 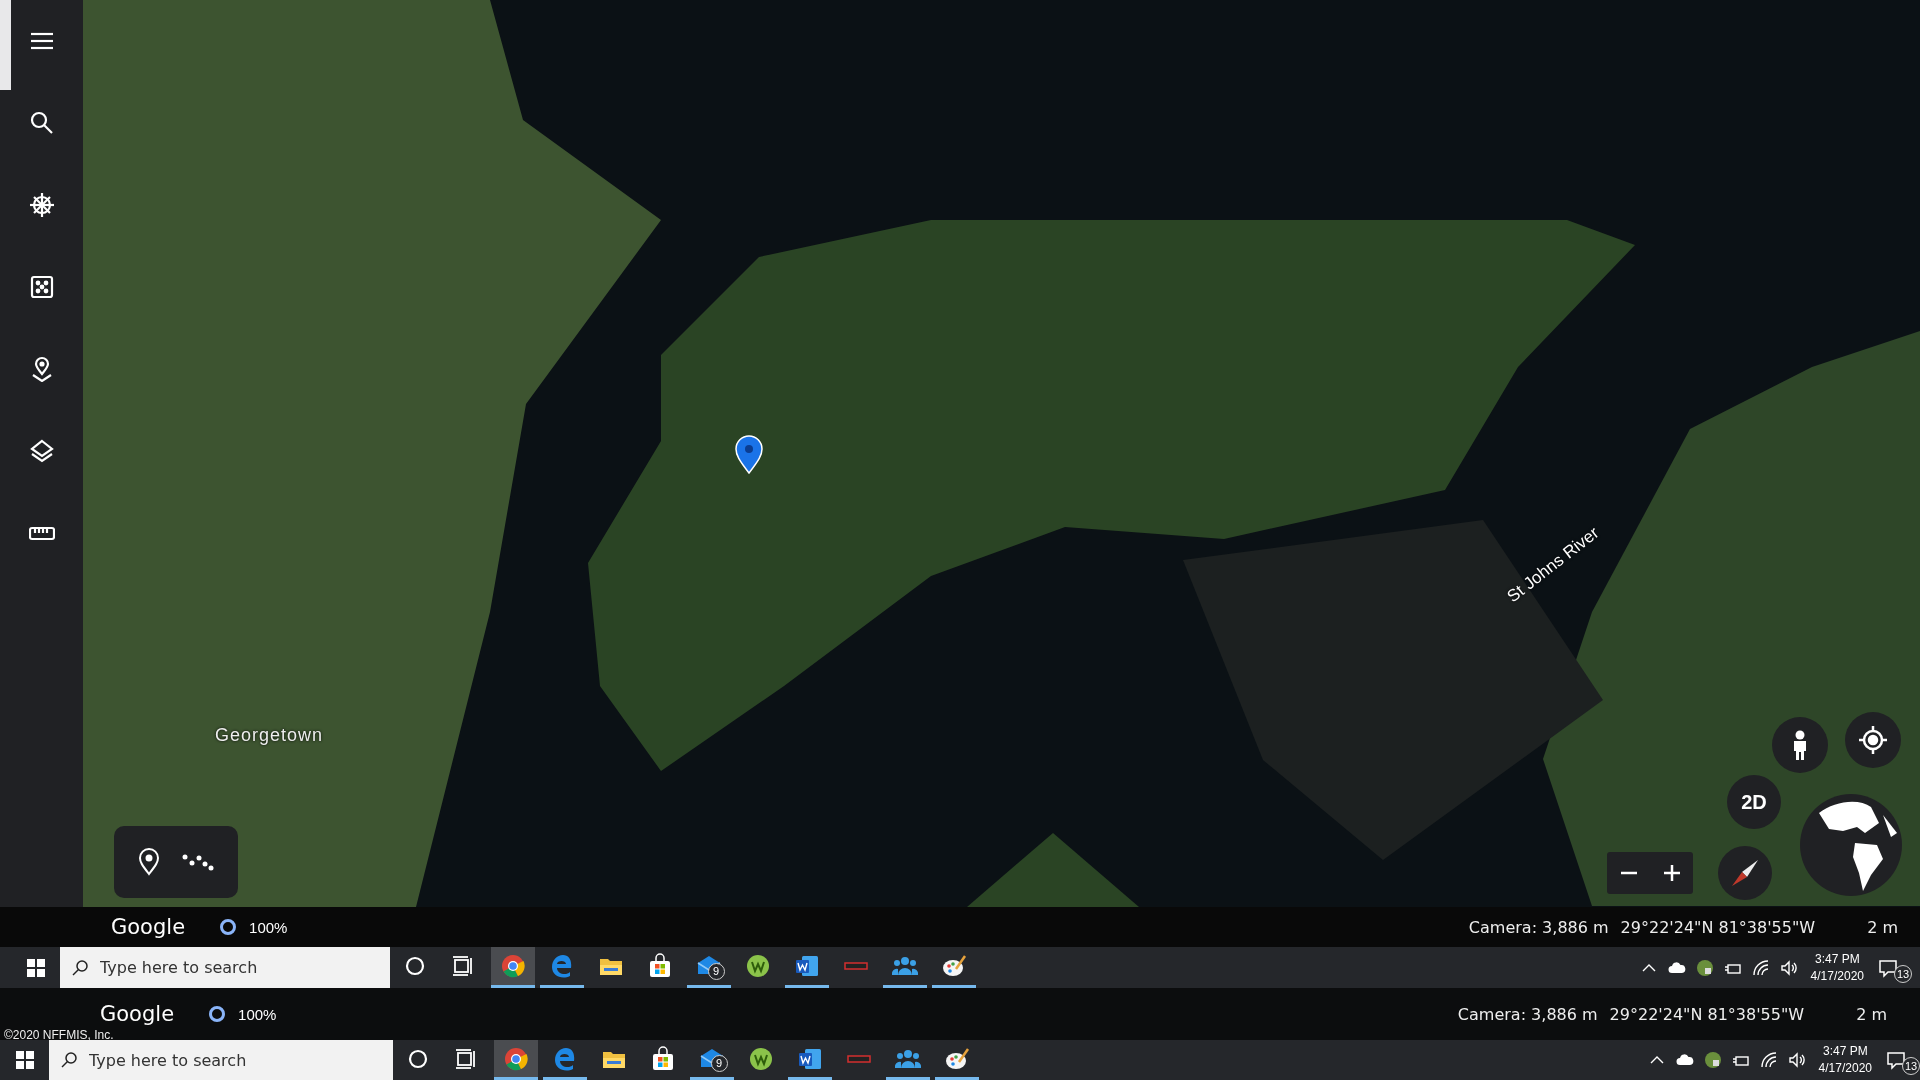 I want to click on palette-icon, so click(x=953, y=966).